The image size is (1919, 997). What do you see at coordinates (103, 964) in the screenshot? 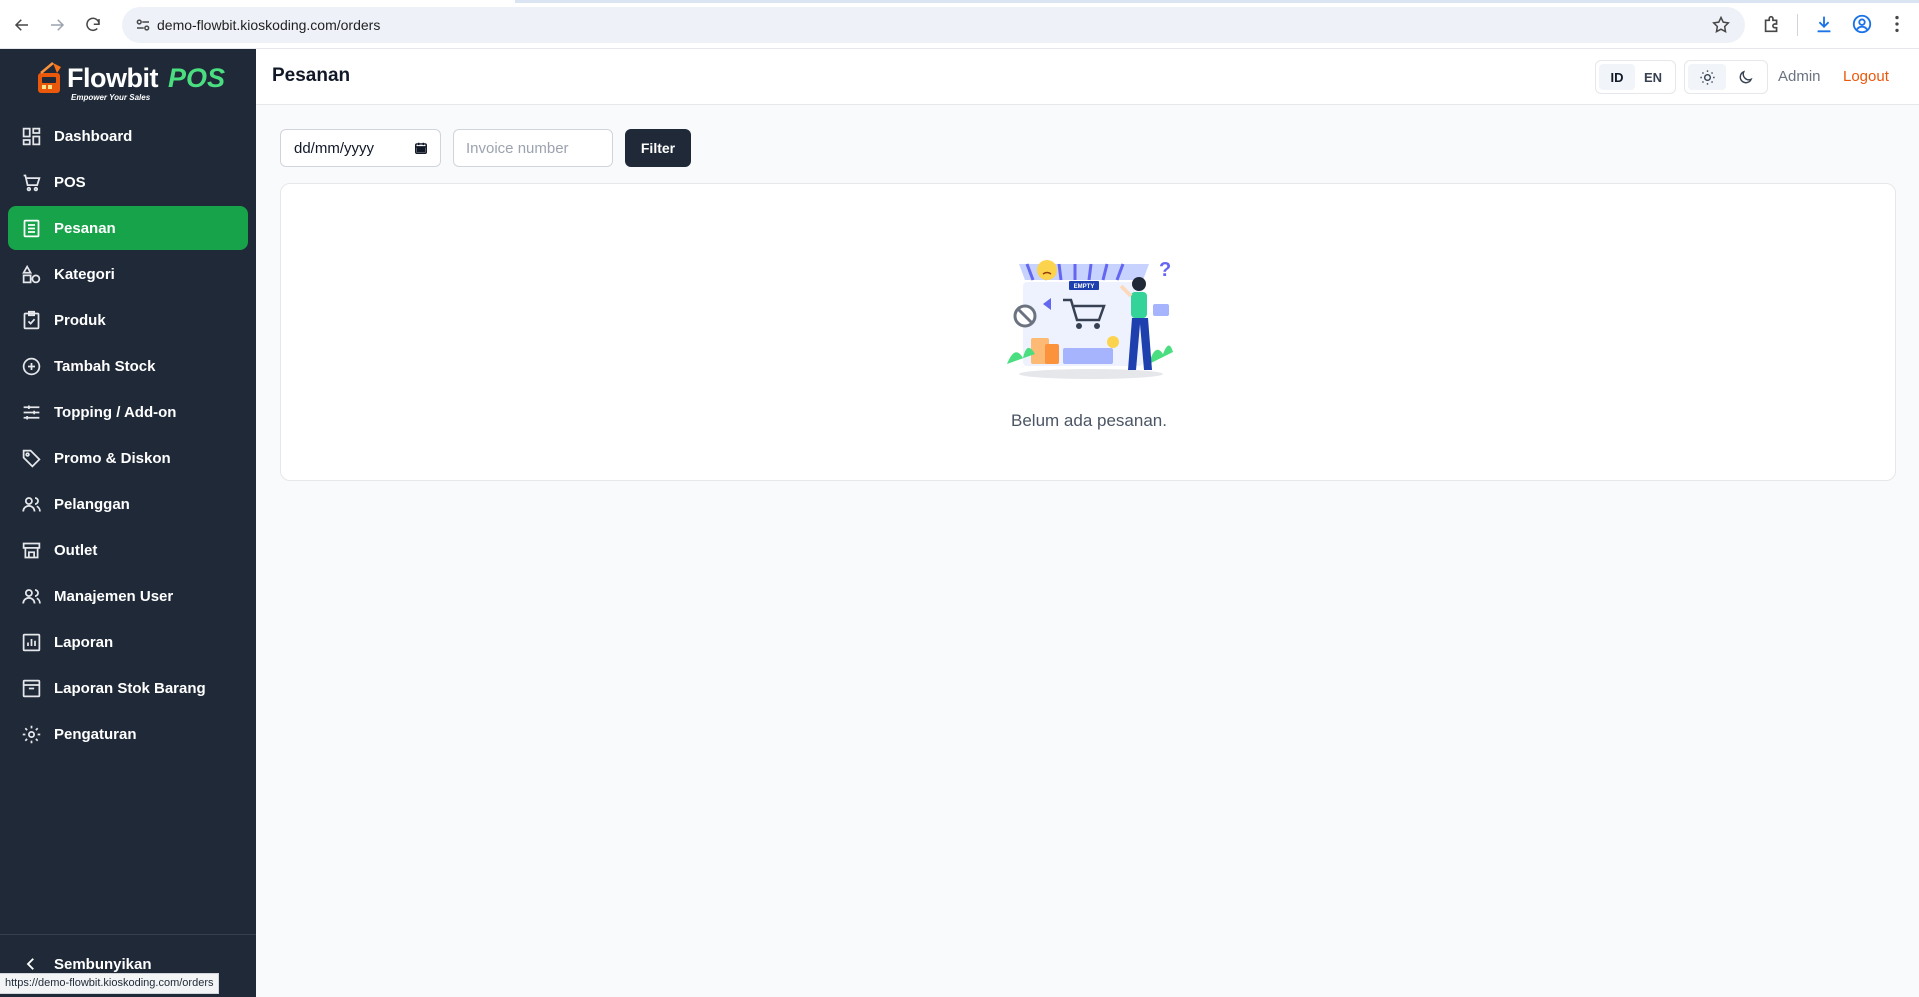
I see `collapse-label: Sembunyikan` at bounding box center [103, 964].